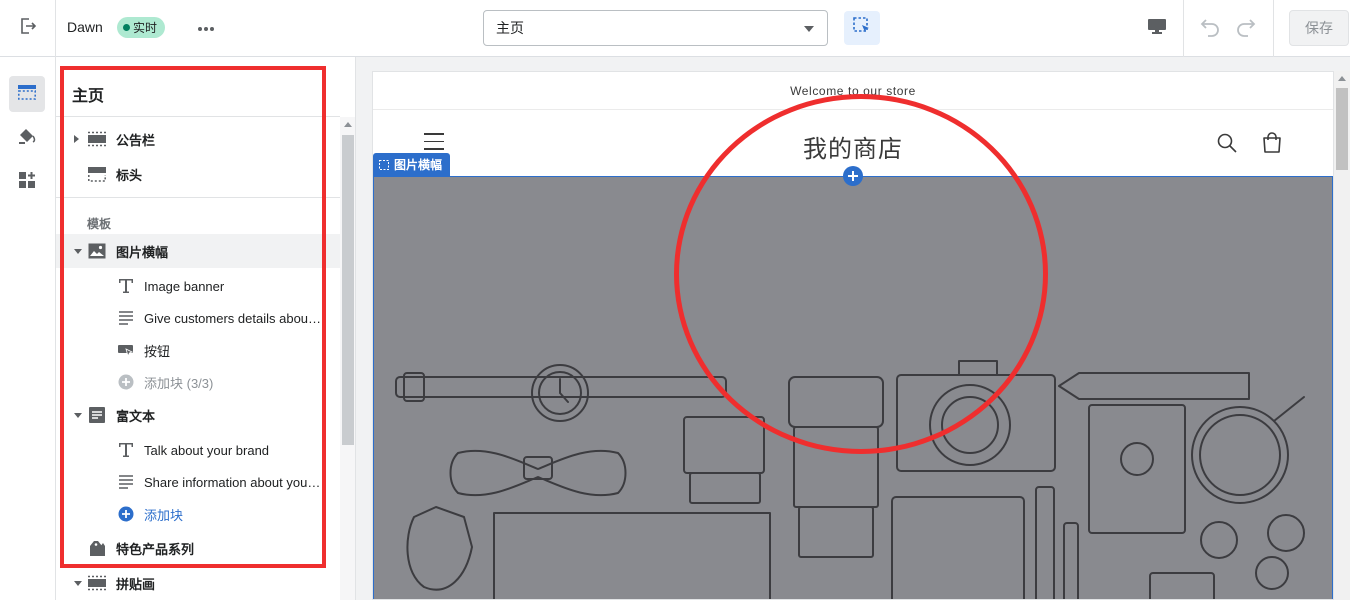 The height and width of the screenshot is (600, 1350). I want to click on rich-text-icon, so click(97, 415).